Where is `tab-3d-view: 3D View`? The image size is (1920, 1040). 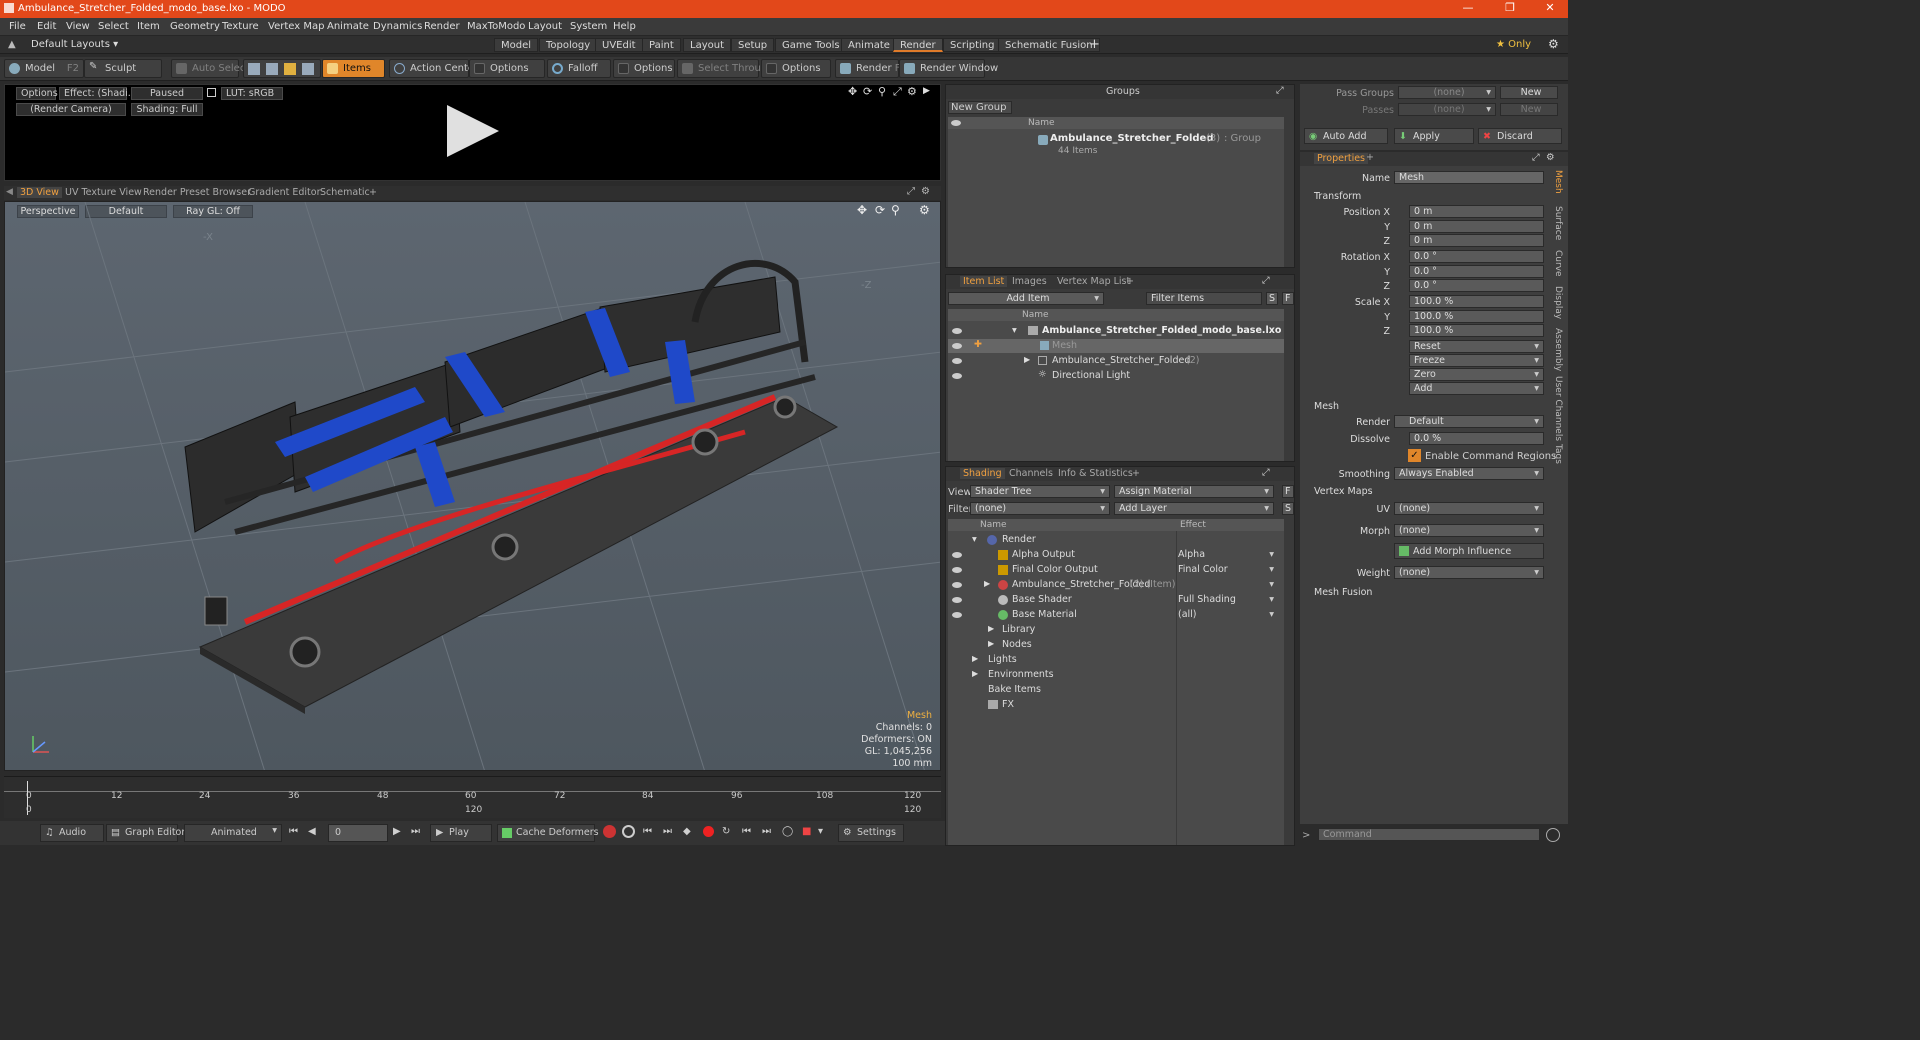 tab-3d-view: 3D View is located at coordinates (39, 192).